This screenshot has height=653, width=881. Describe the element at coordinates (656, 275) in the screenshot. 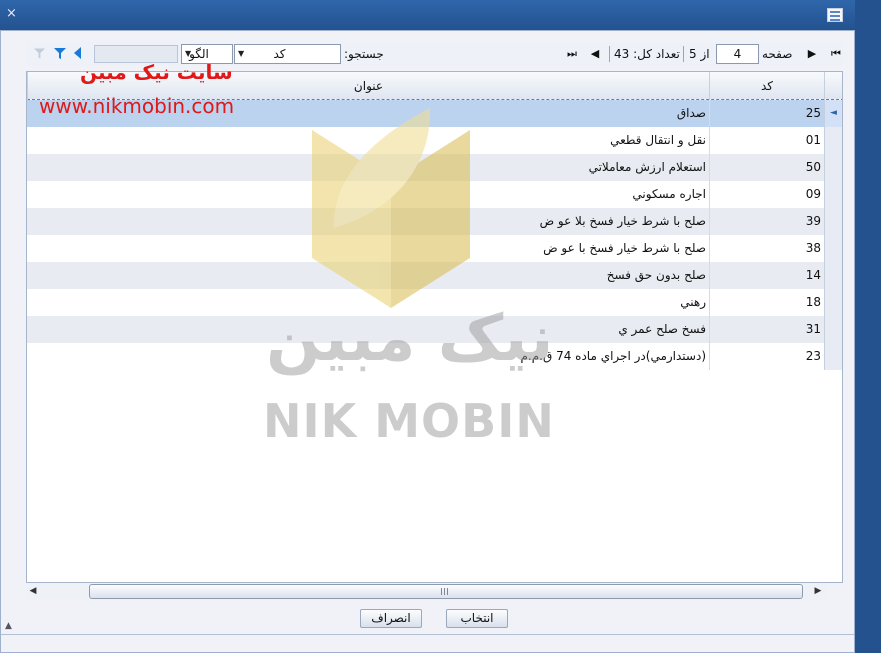

I see `cell-title: صلح بدون حق فسخ` at that location.